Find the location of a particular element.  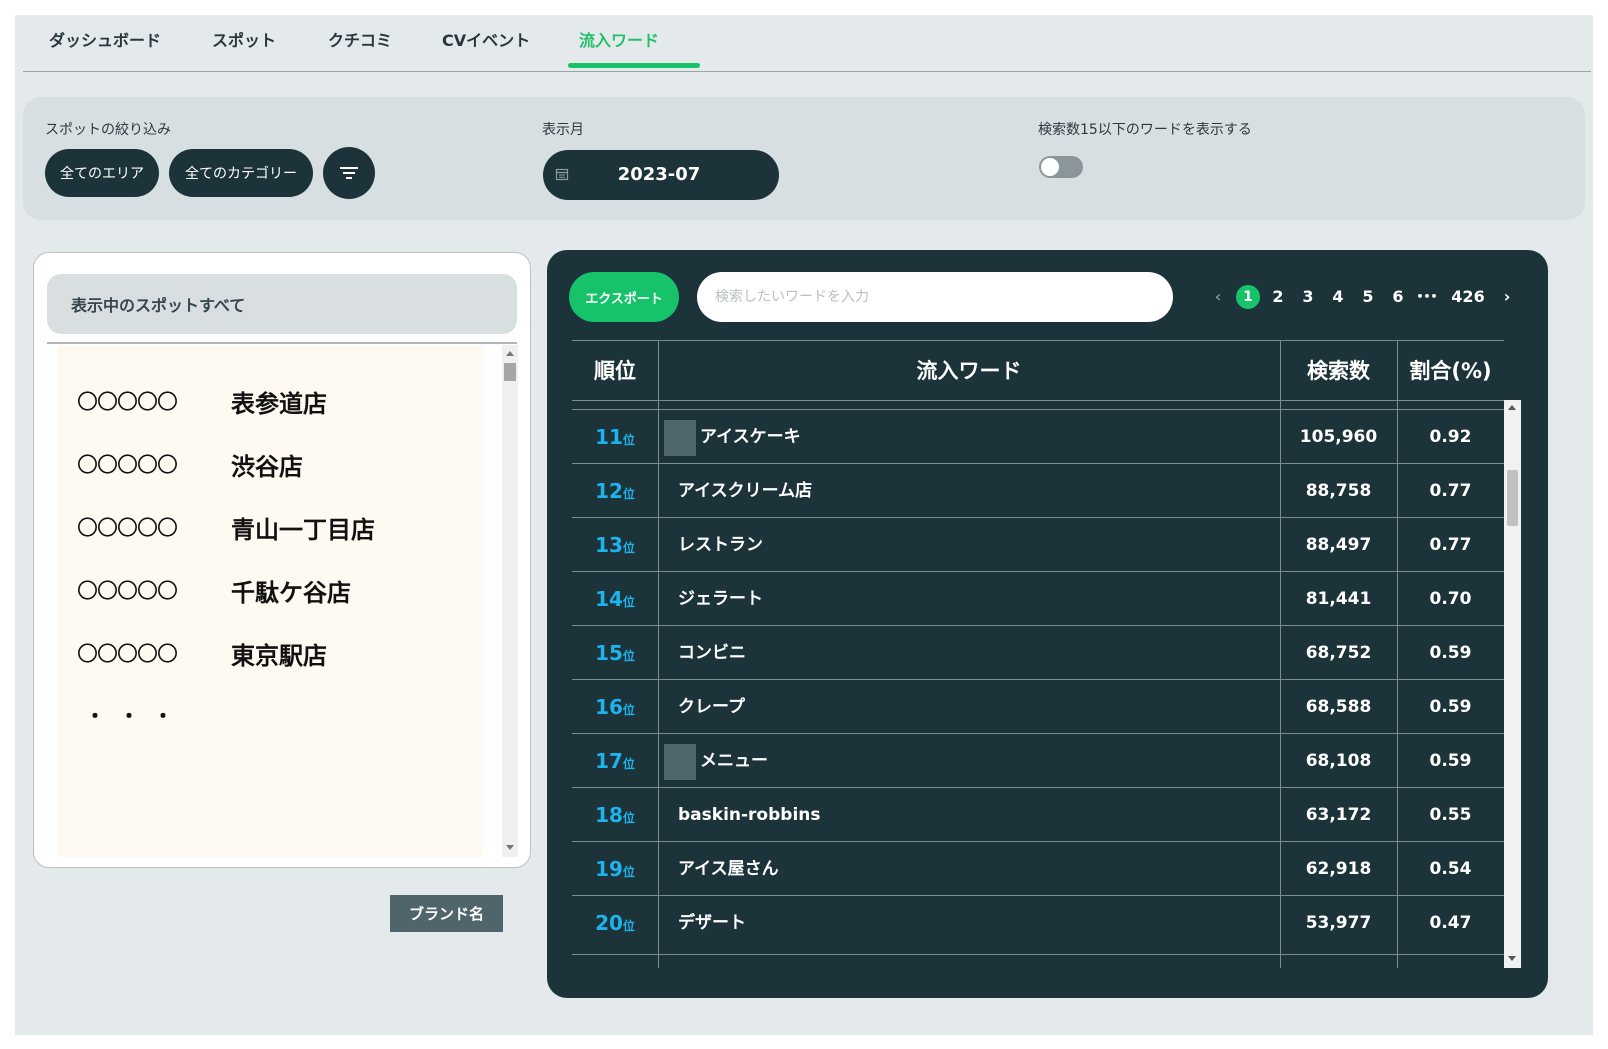

spot-item: 〇〇〇〇〇 渋谷店 is located at coordinates (190, 464).